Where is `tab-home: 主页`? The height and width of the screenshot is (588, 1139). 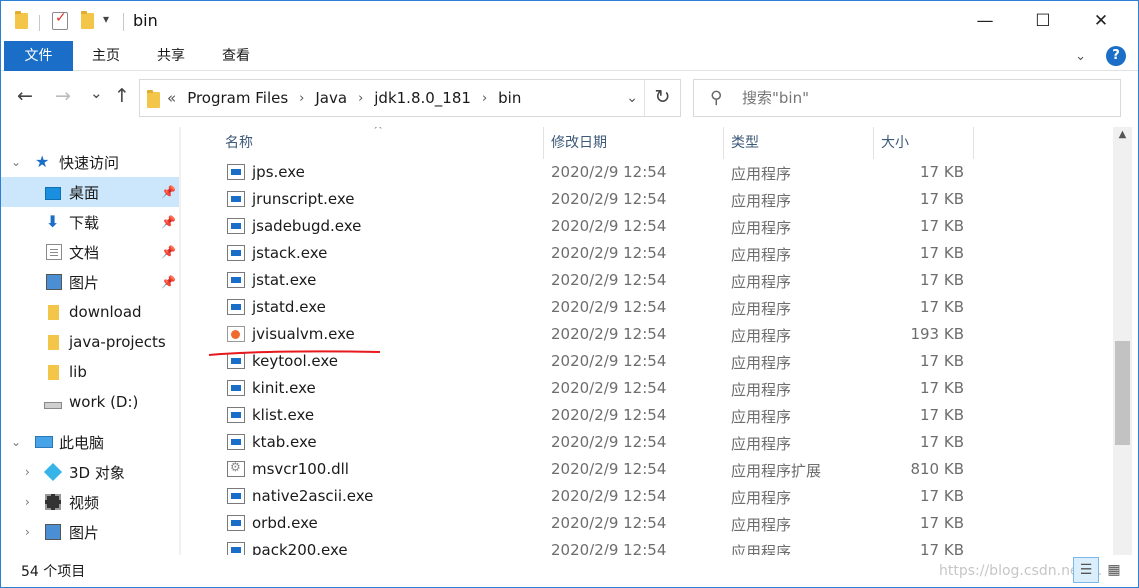 tab-home: 主页 is located at coordinates (106, 56).